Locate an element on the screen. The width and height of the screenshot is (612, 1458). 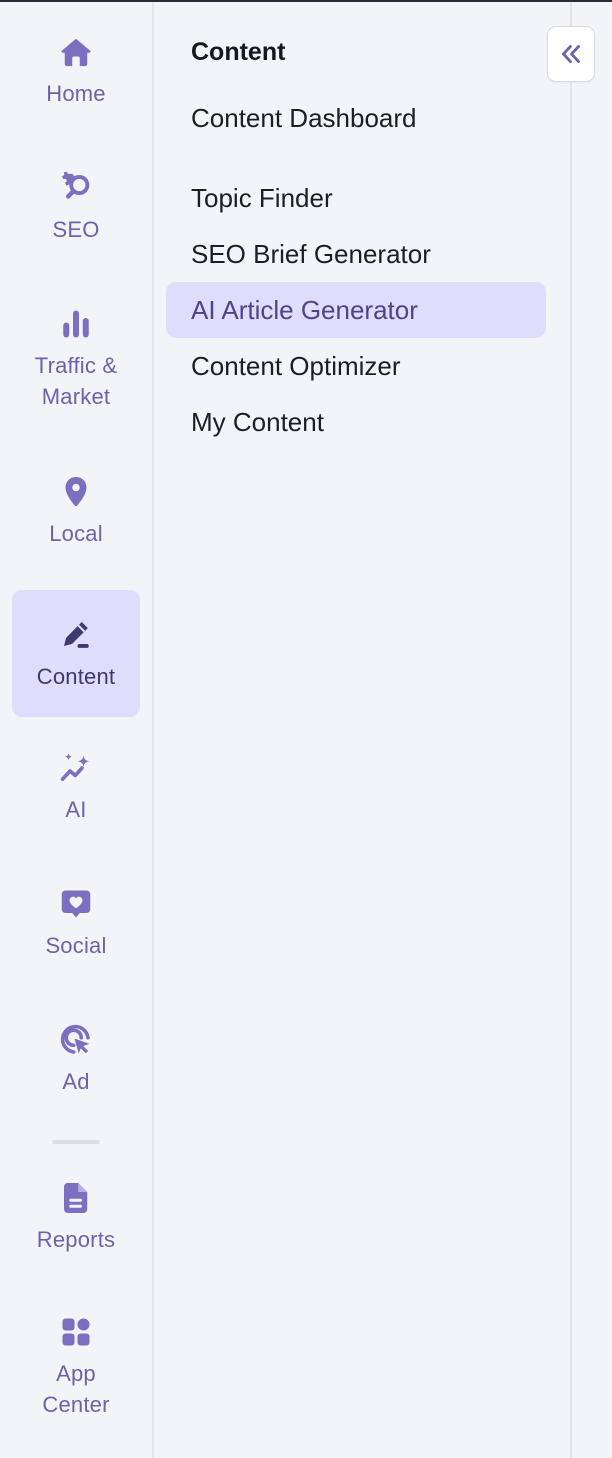
map-pin-icon is located at coordinates (76, 492).